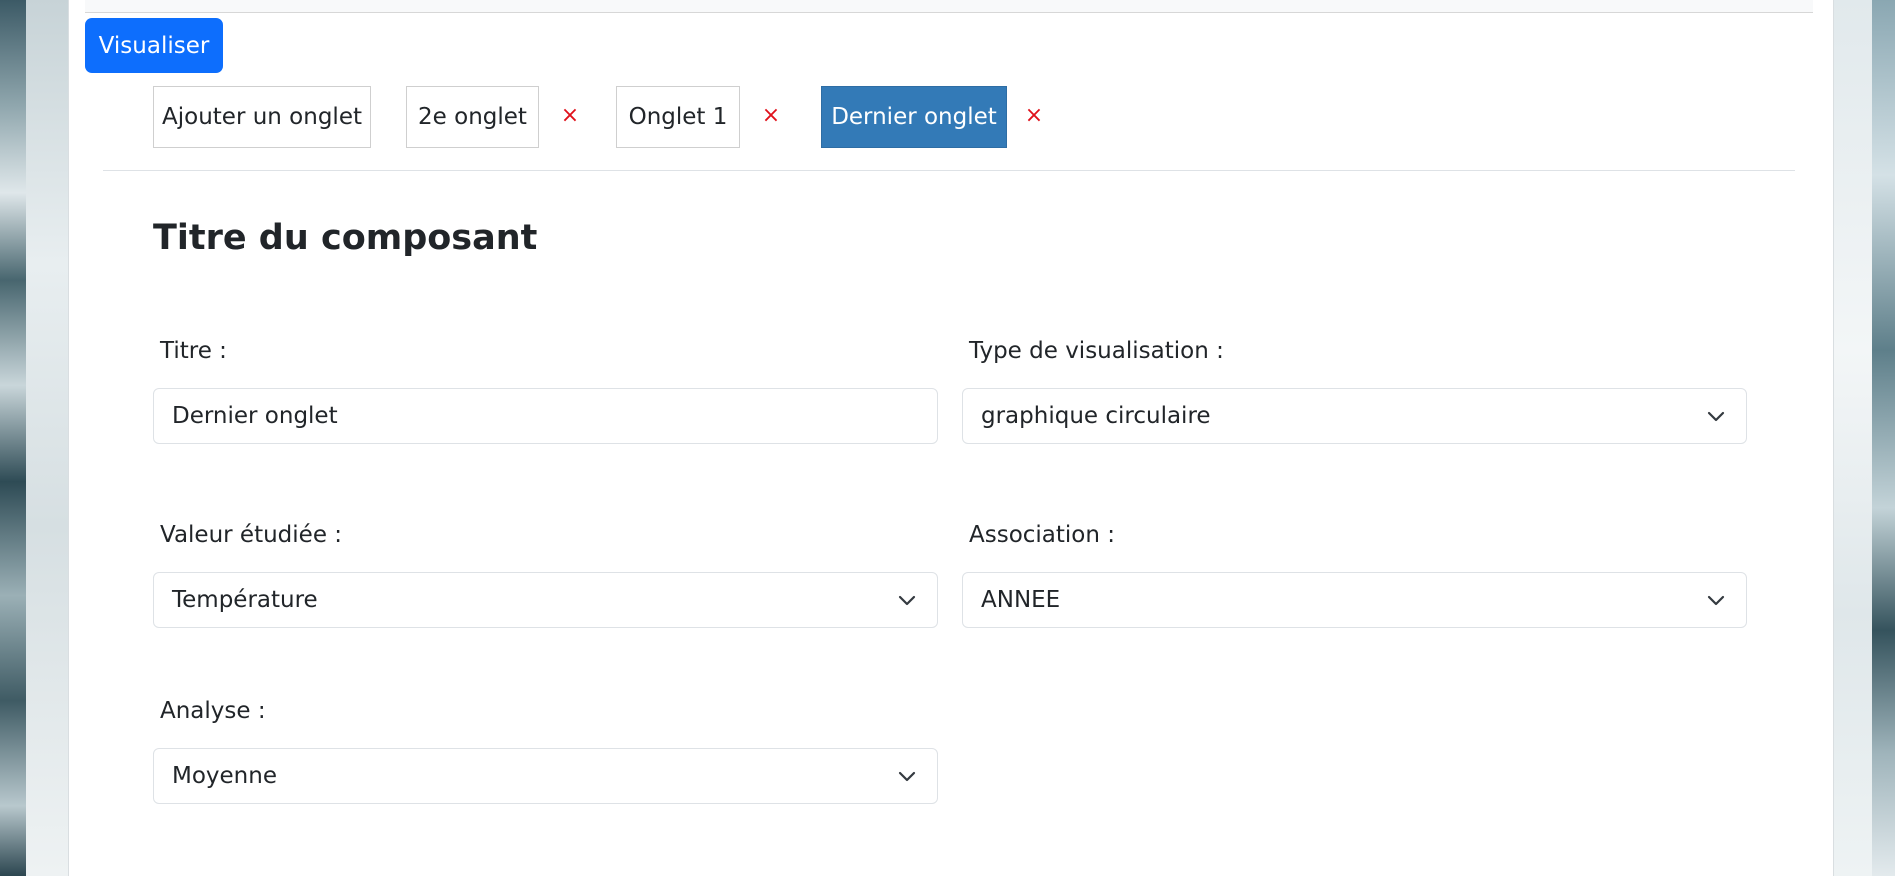 The image size is (1895, 876). What do you see at coordinates (472, 117) in the screenshot?
I see `tab-2e-onglet: 2e onglet` at bounding box center [472, 117].